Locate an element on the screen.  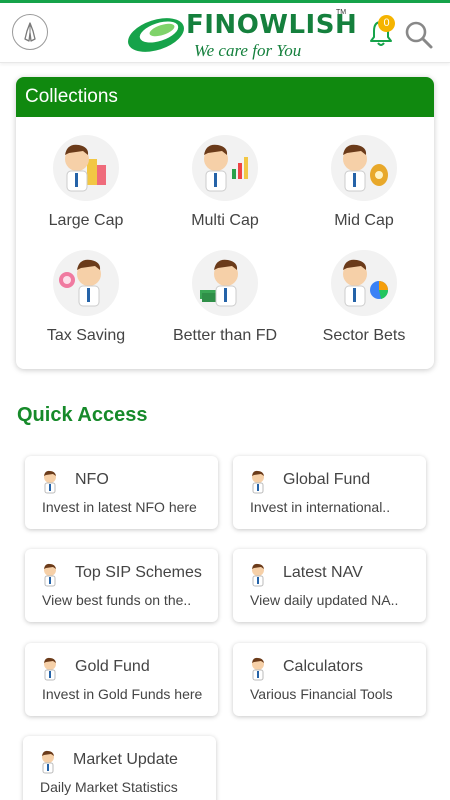
quick-card-market-update: Market Update Daily Market Statistics is located at coordinates (119, 768).